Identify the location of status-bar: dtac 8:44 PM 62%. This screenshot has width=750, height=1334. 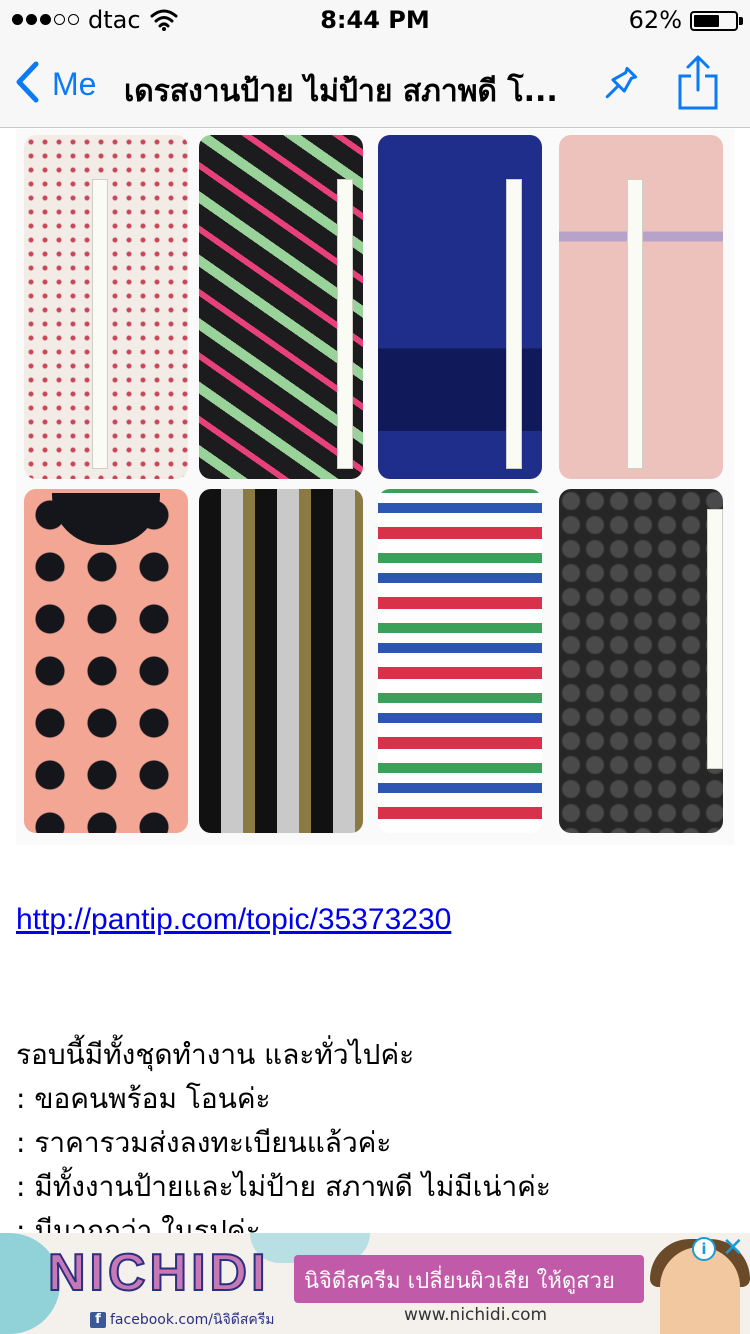
(375, 20).